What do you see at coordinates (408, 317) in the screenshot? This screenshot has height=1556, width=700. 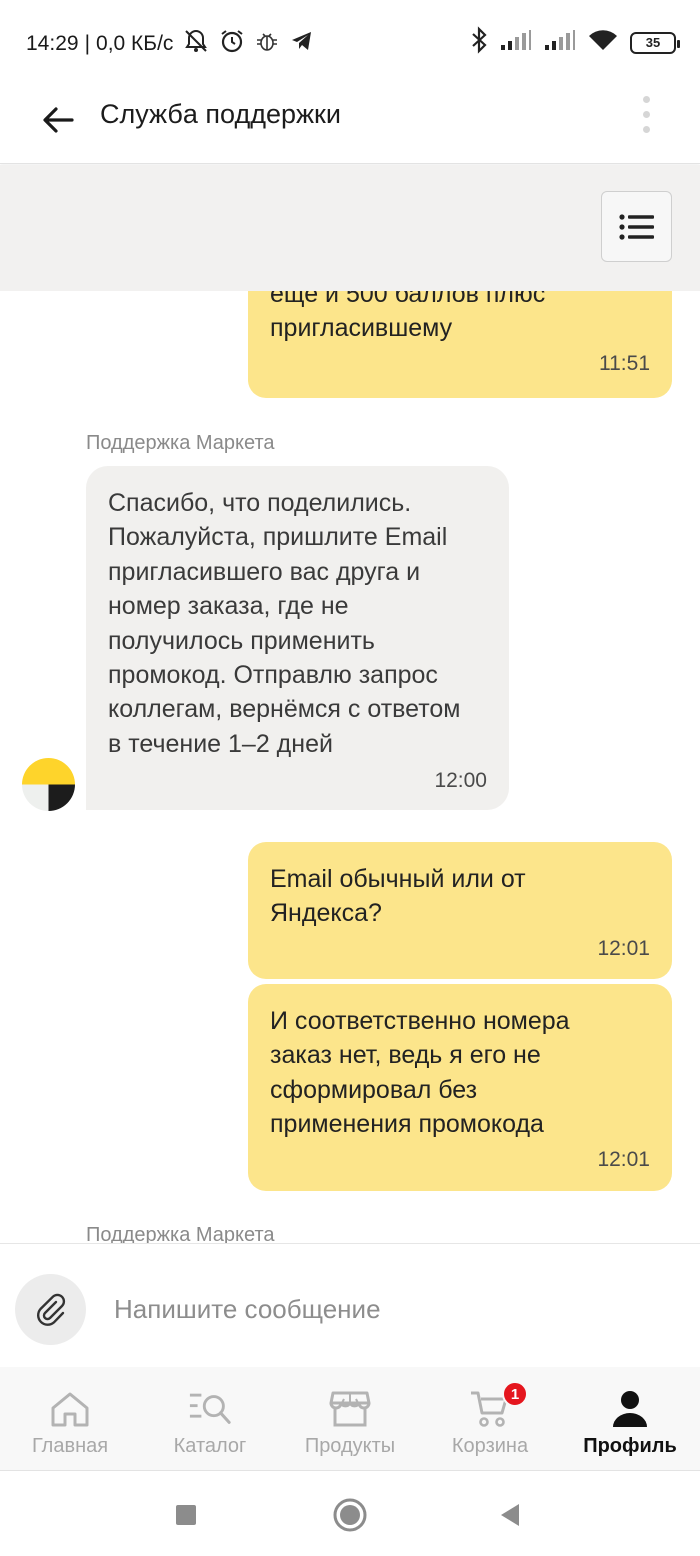 I see `message-text: еще и 500 баллов плюс пригласившему` at bounding box center [408, 317].